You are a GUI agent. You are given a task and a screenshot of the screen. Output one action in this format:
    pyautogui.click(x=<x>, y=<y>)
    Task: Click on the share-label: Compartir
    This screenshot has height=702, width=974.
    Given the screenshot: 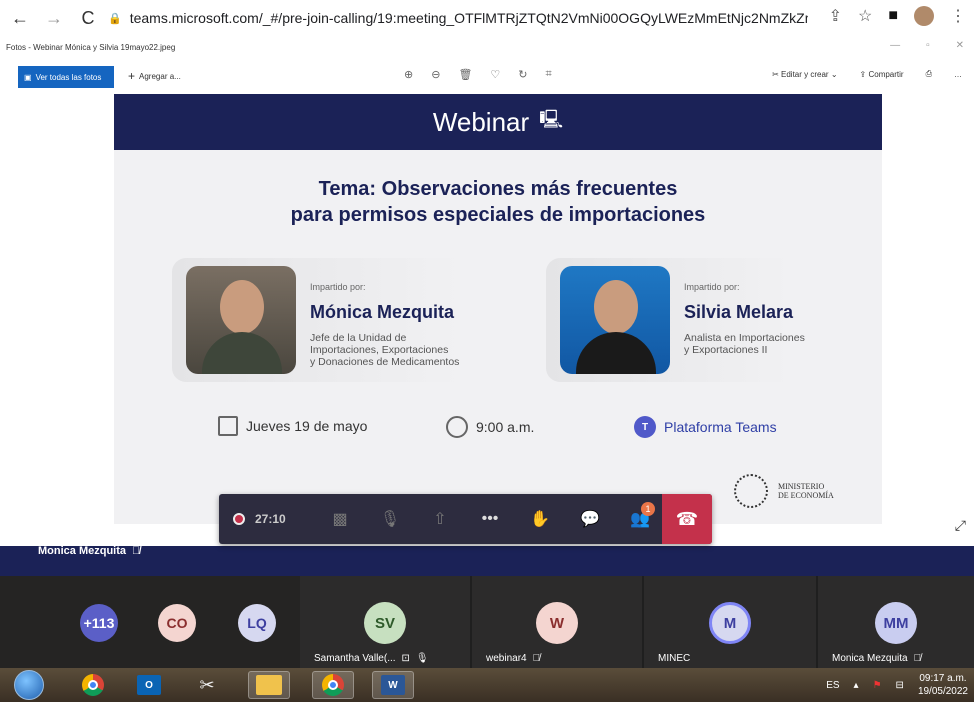 What is the action you would take?
    pyautogui.click(x=886, y=74)
    